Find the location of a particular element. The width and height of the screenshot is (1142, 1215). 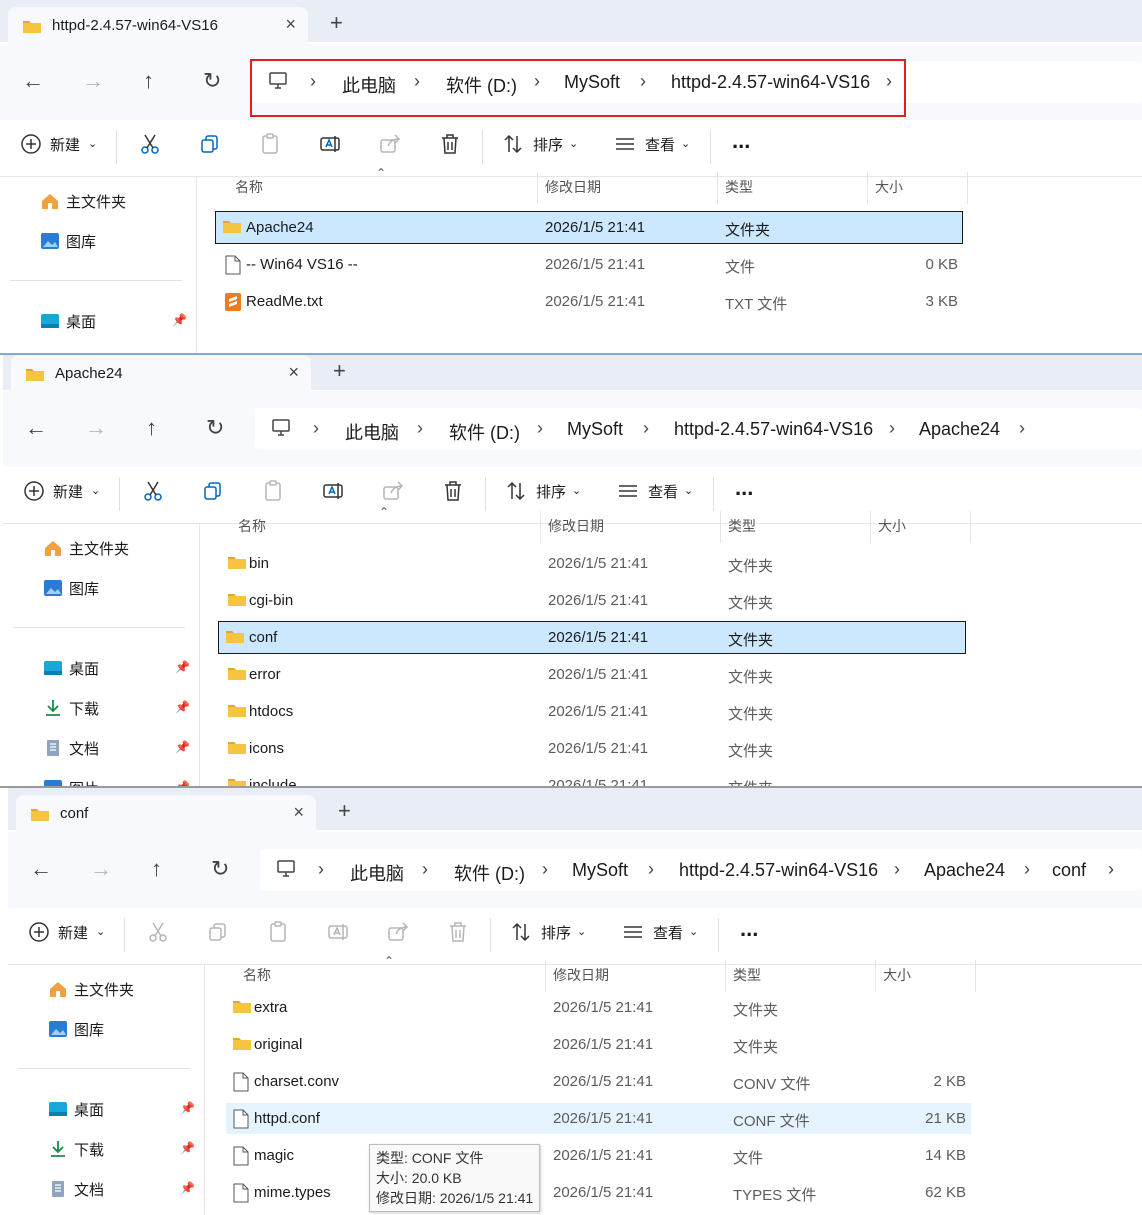

file-row: charset.conv 2026/1/5 21:41 CONV 文件 2 KB is located at coordinates (598, 1081).